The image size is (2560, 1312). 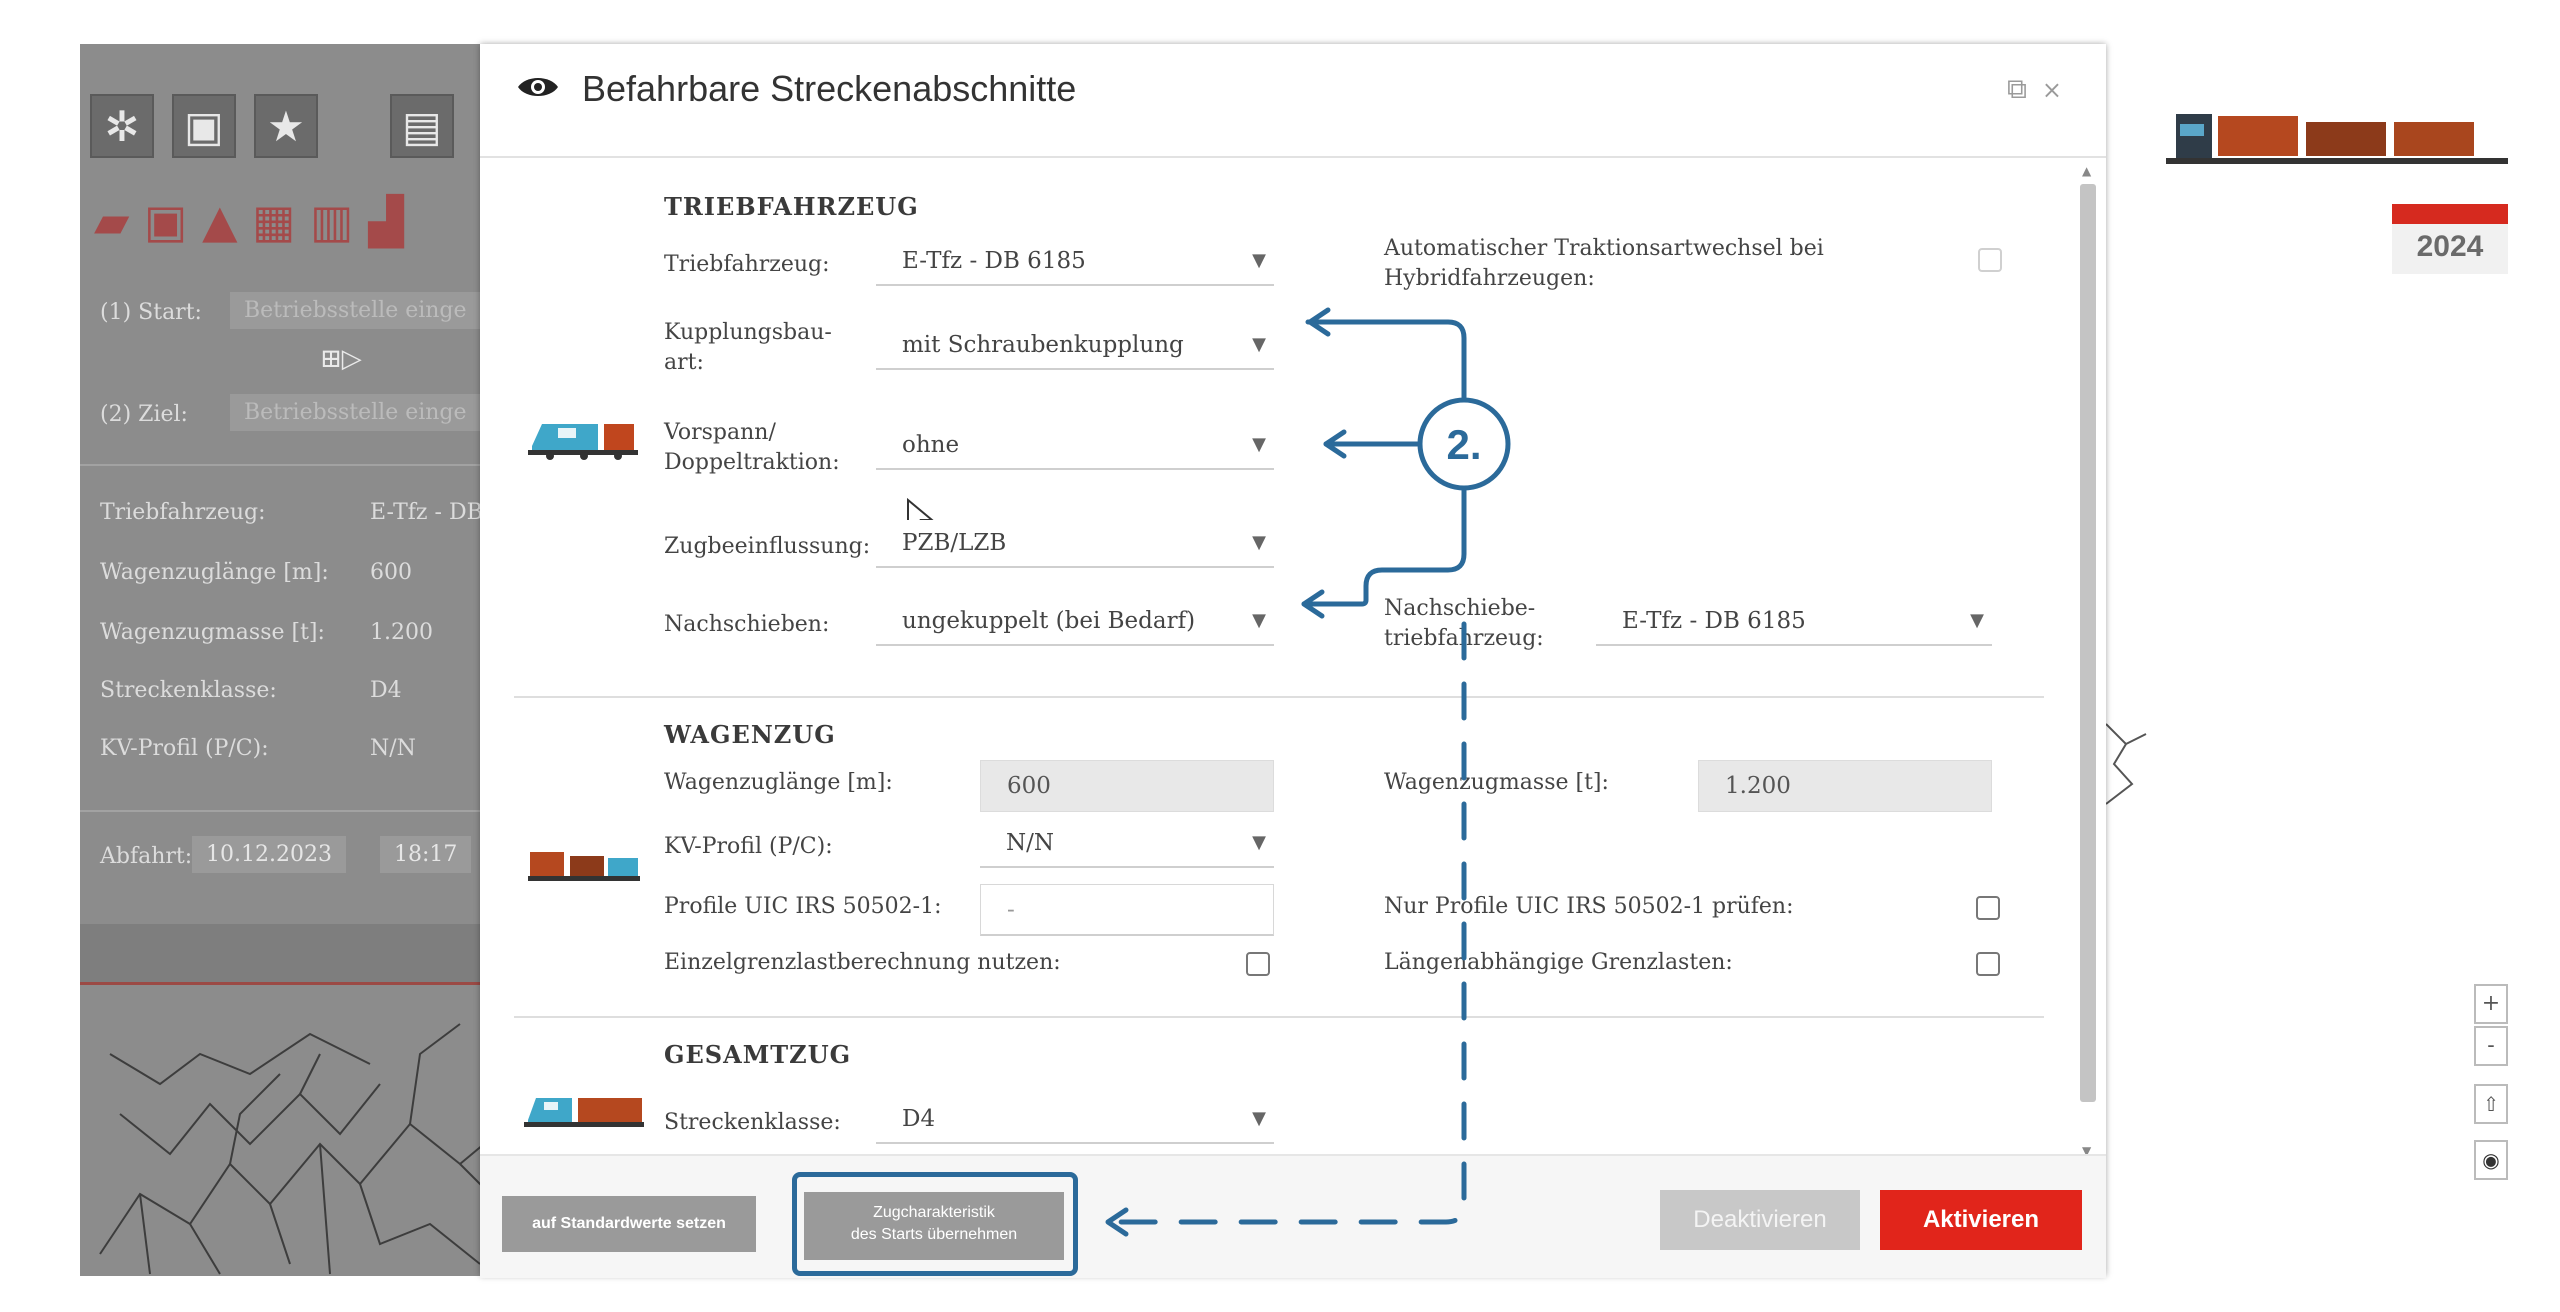 I want to click on annotation-arrow-kupplung, so click(x=1386, y=362).